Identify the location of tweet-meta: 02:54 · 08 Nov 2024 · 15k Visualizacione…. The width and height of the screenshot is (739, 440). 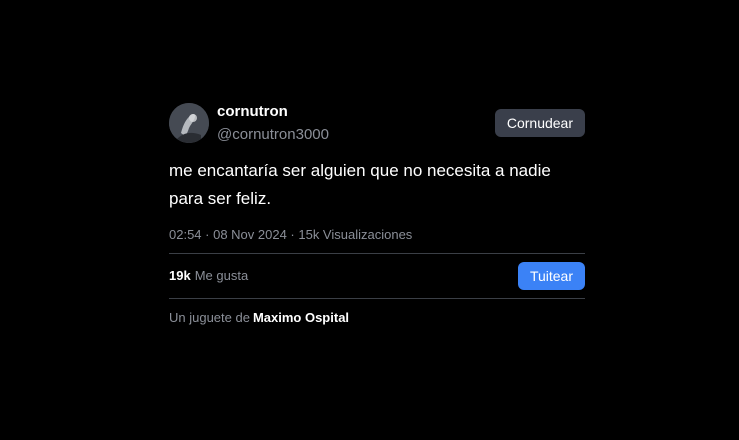
(291, 234).